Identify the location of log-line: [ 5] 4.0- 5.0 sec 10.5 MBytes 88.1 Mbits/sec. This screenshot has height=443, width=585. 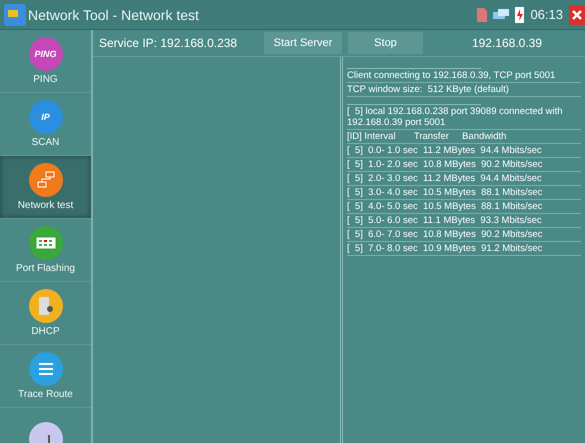
(464, 207).